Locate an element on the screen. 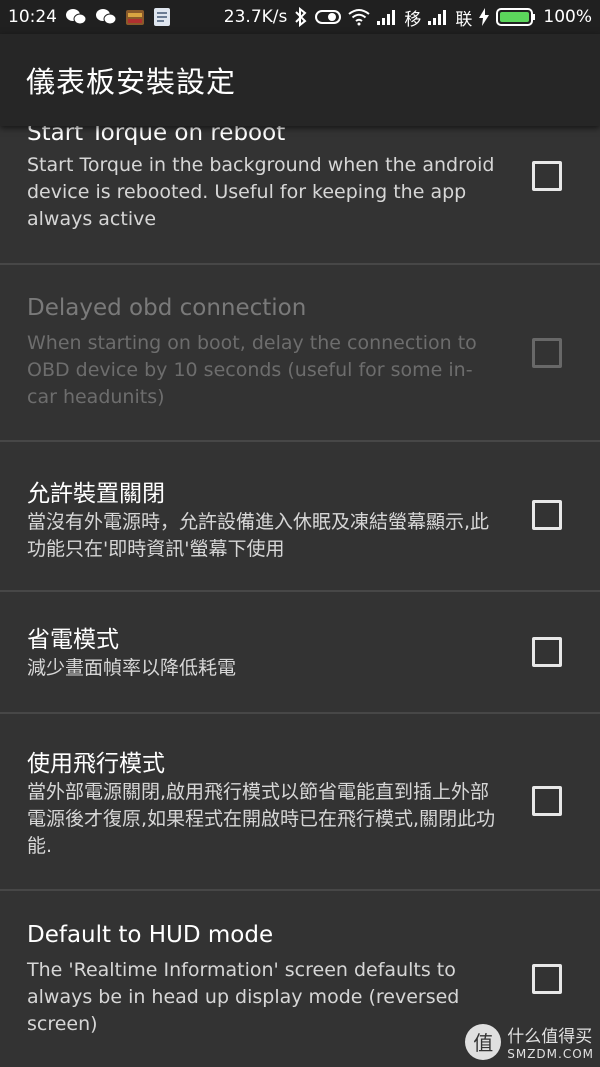 The width and height of the screenshot is (600, 1067). doc-icon is located at coordinates (162, 17).